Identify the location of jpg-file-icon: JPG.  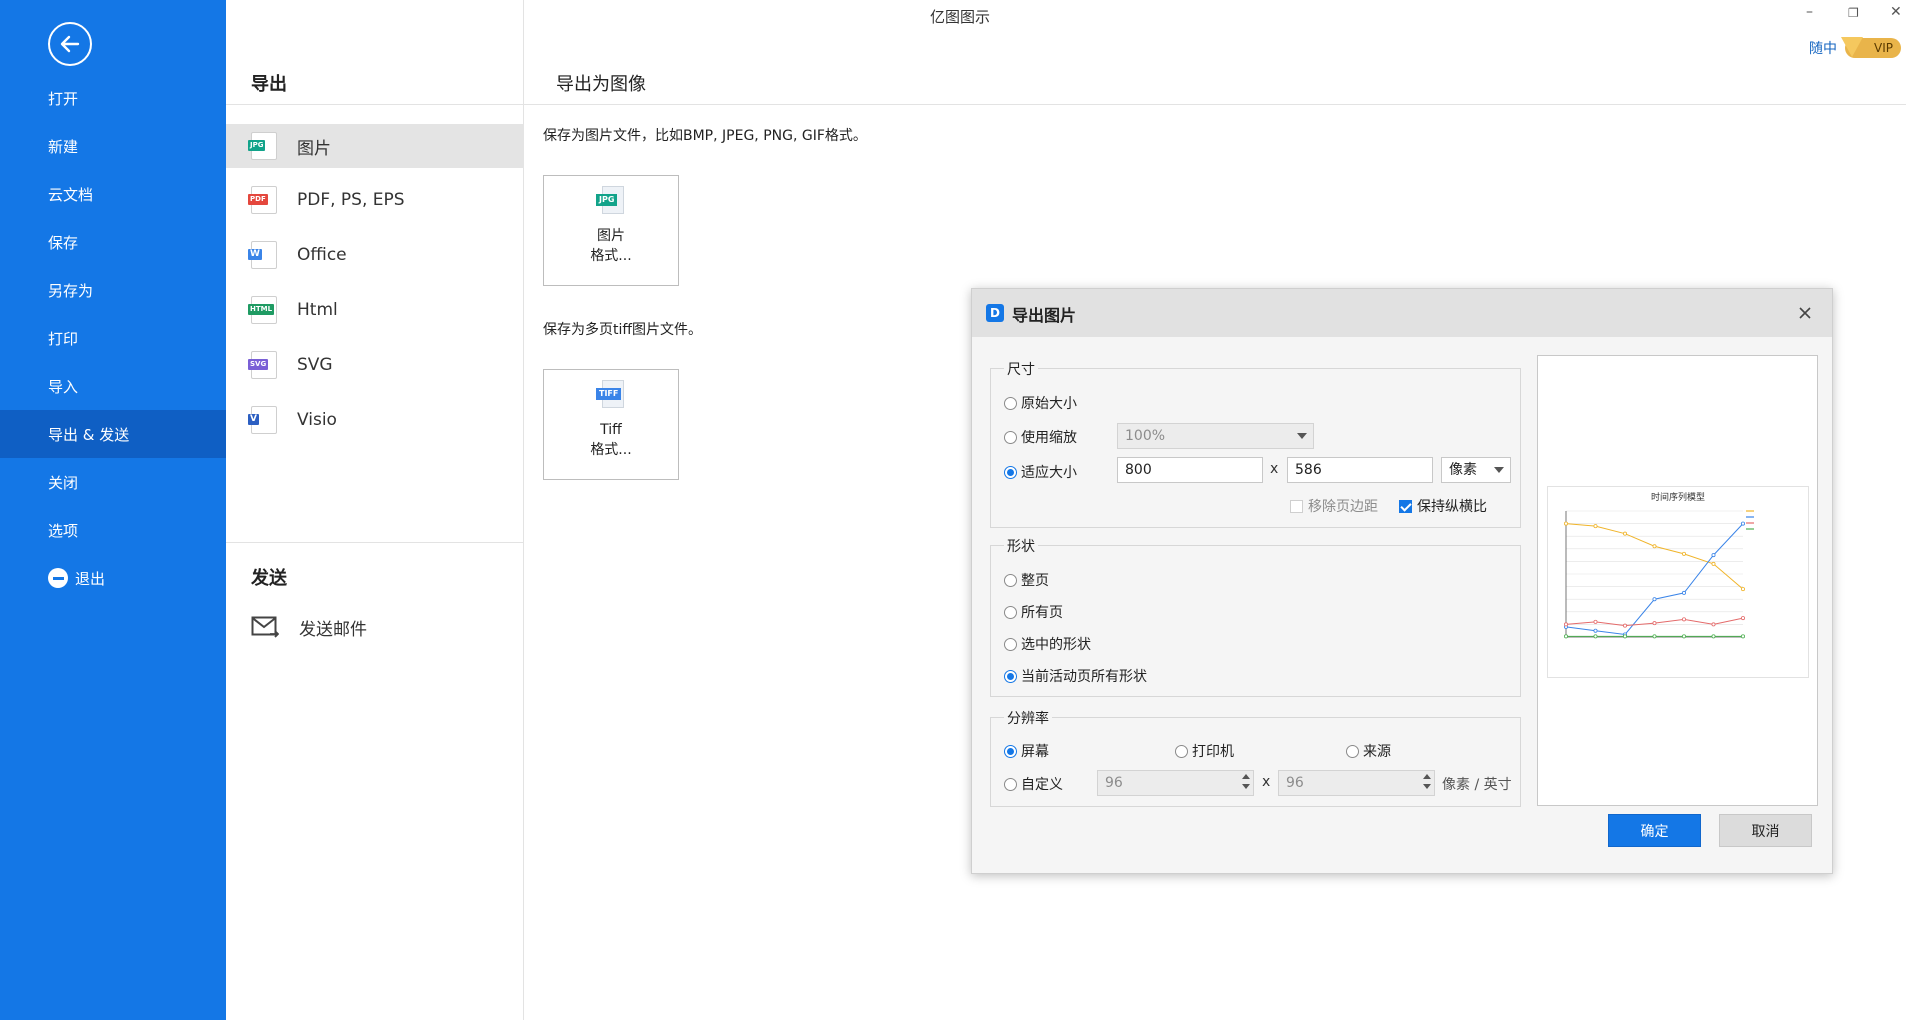
(611, 201).